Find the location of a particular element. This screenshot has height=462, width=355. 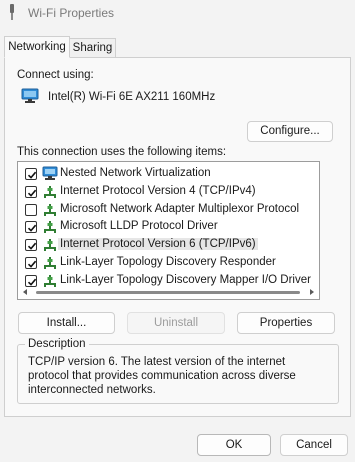

wifi-adapter-icon is located at coordinates (12, 12).